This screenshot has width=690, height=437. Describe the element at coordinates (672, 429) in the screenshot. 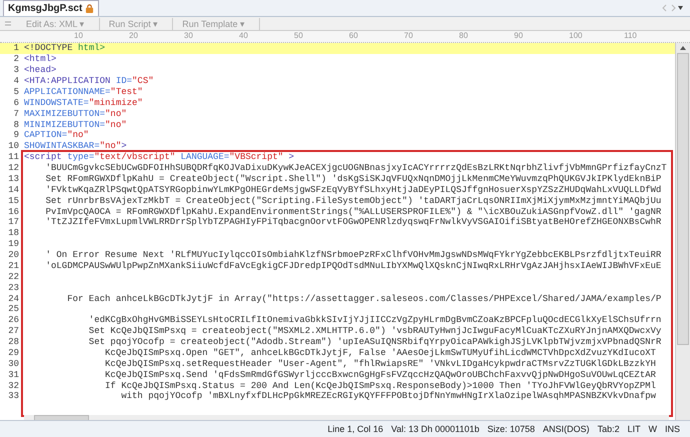

I see `status-field: INS` at that location.